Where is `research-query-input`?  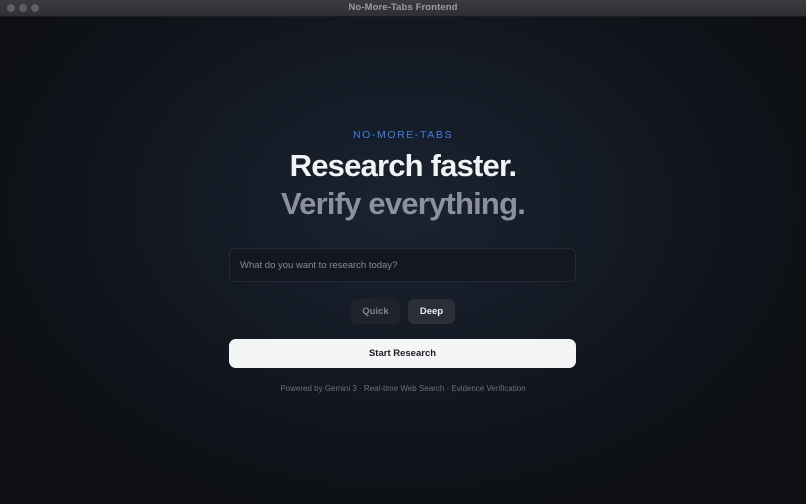 research-query-input is located at coordinates (402, 265).